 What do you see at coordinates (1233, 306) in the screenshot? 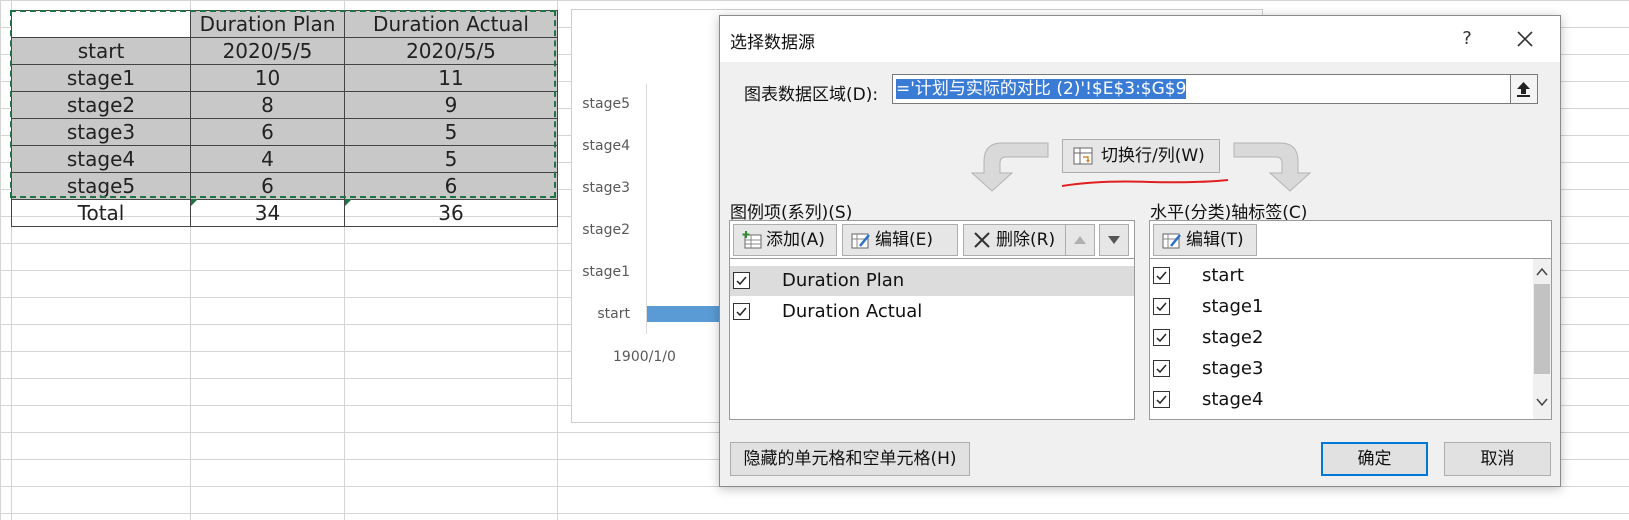
I see `category-name: stage1` at bounding box center [1233, 306].